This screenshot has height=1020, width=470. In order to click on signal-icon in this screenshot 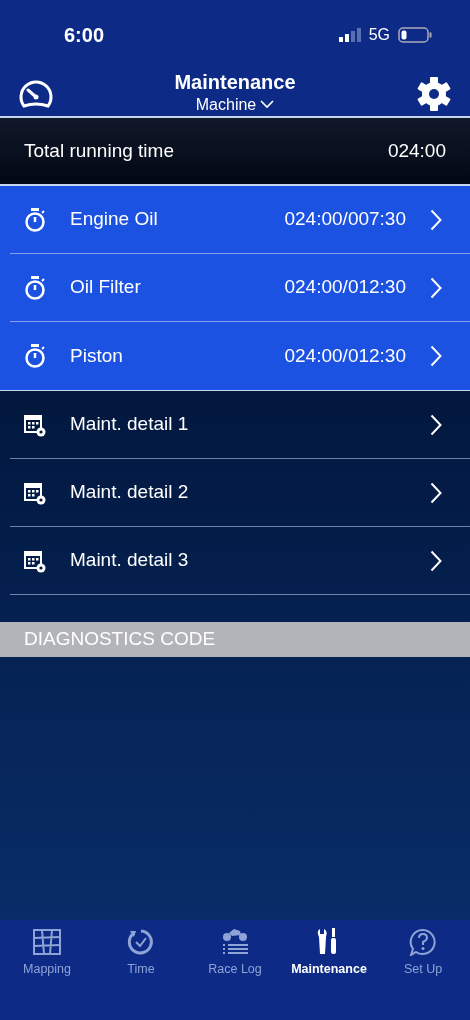, I will do `click(349, 35)`.